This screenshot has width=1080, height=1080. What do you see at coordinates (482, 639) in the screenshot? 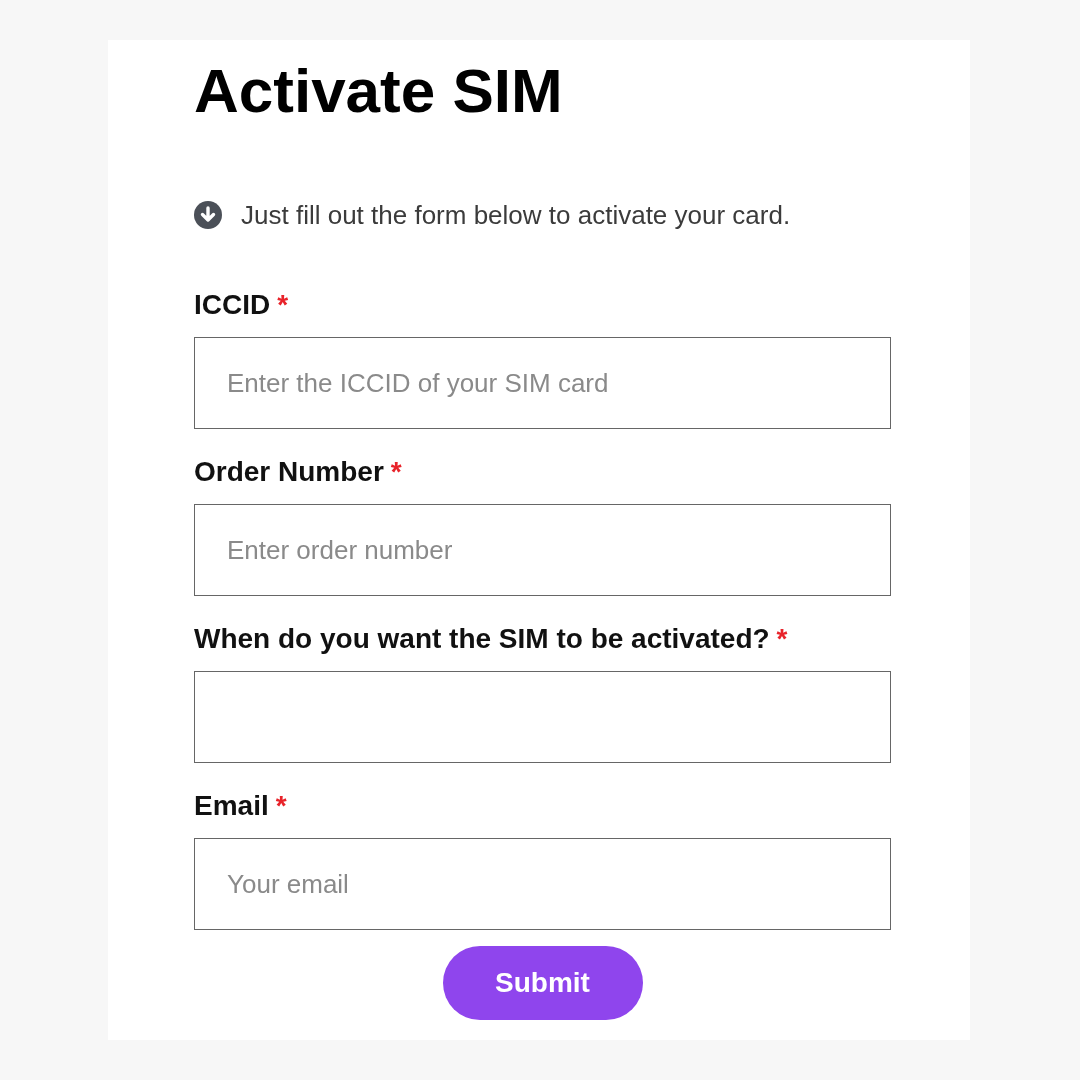
I see `field-label: When do you want the SIM to be activated?` at bounding box center [482, 639].